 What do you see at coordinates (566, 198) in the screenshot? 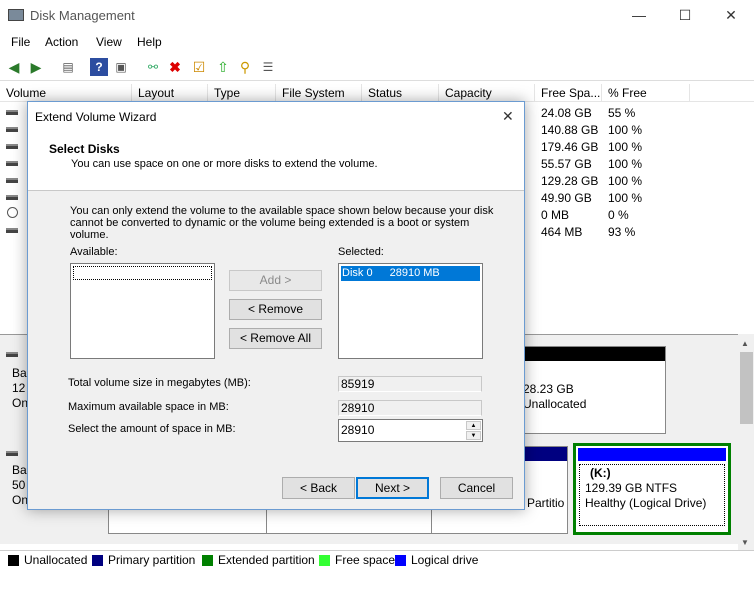
I see `row-free-space: 49.90 GB` at bounding box center [566, 198].